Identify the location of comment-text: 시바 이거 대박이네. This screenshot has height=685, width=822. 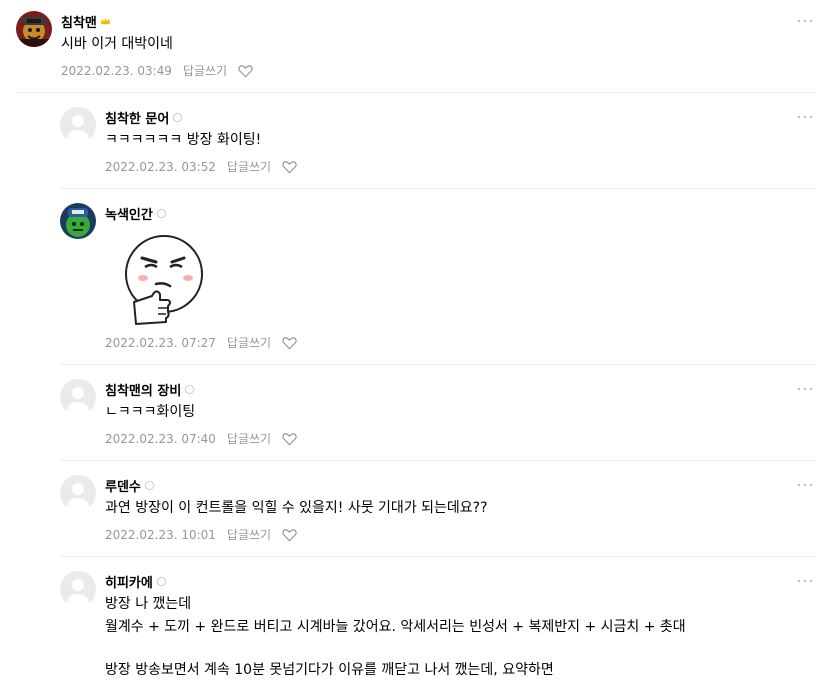
(117, 44).